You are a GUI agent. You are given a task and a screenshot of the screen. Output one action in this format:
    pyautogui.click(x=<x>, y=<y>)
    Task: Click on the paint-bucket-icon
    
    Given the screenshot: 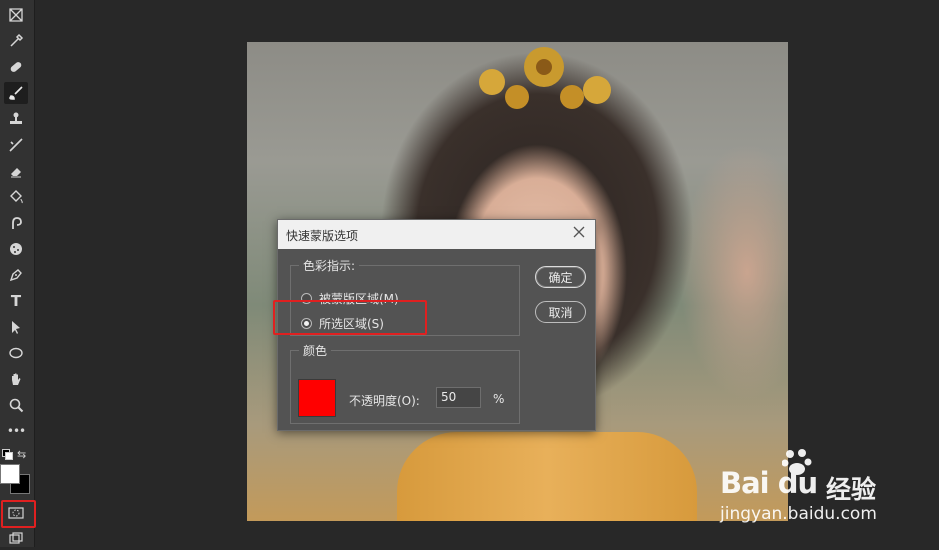 What is the action you would take?
    pyautogui.click(x=16, y=197)
    